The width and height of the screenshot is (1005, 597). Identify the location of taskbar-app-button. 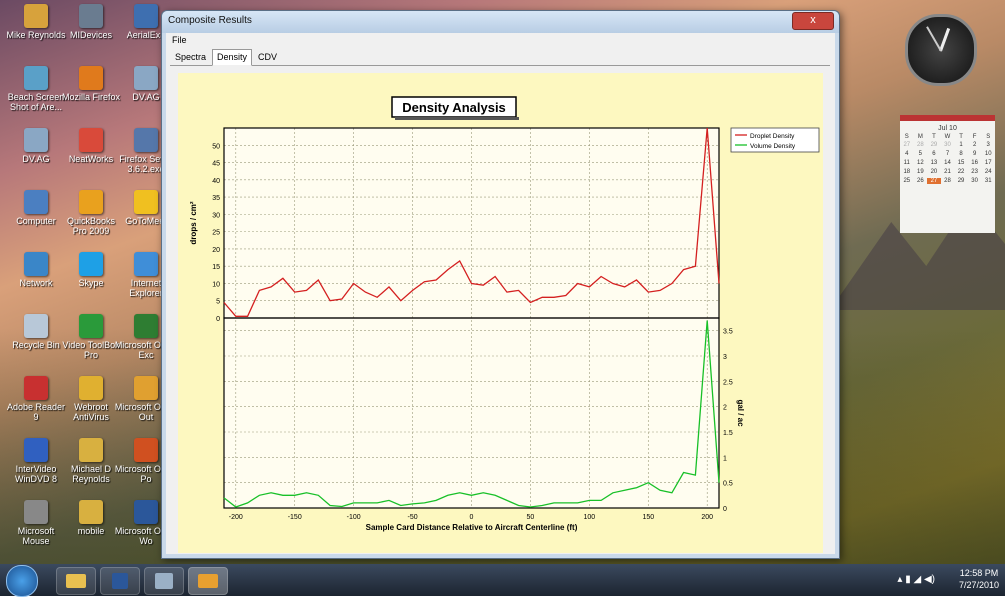
(164, 581).